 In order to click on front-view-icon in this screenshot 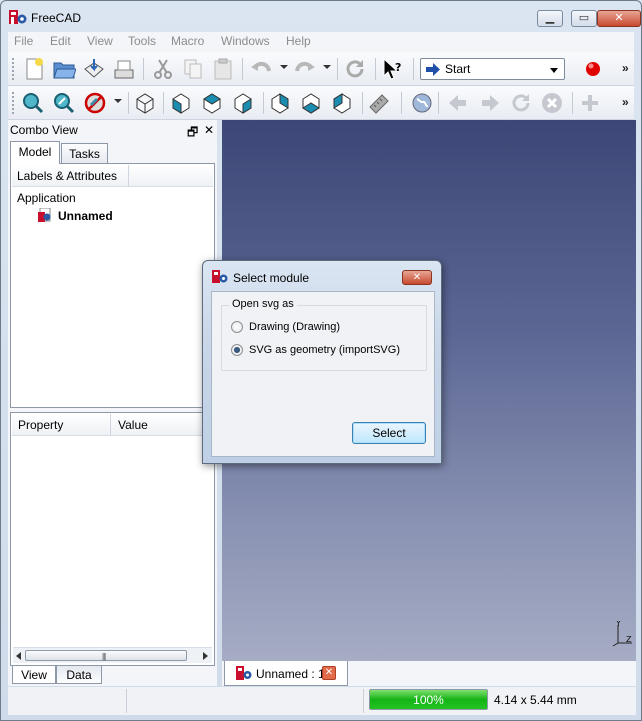, I will do `click(181, 103)`.